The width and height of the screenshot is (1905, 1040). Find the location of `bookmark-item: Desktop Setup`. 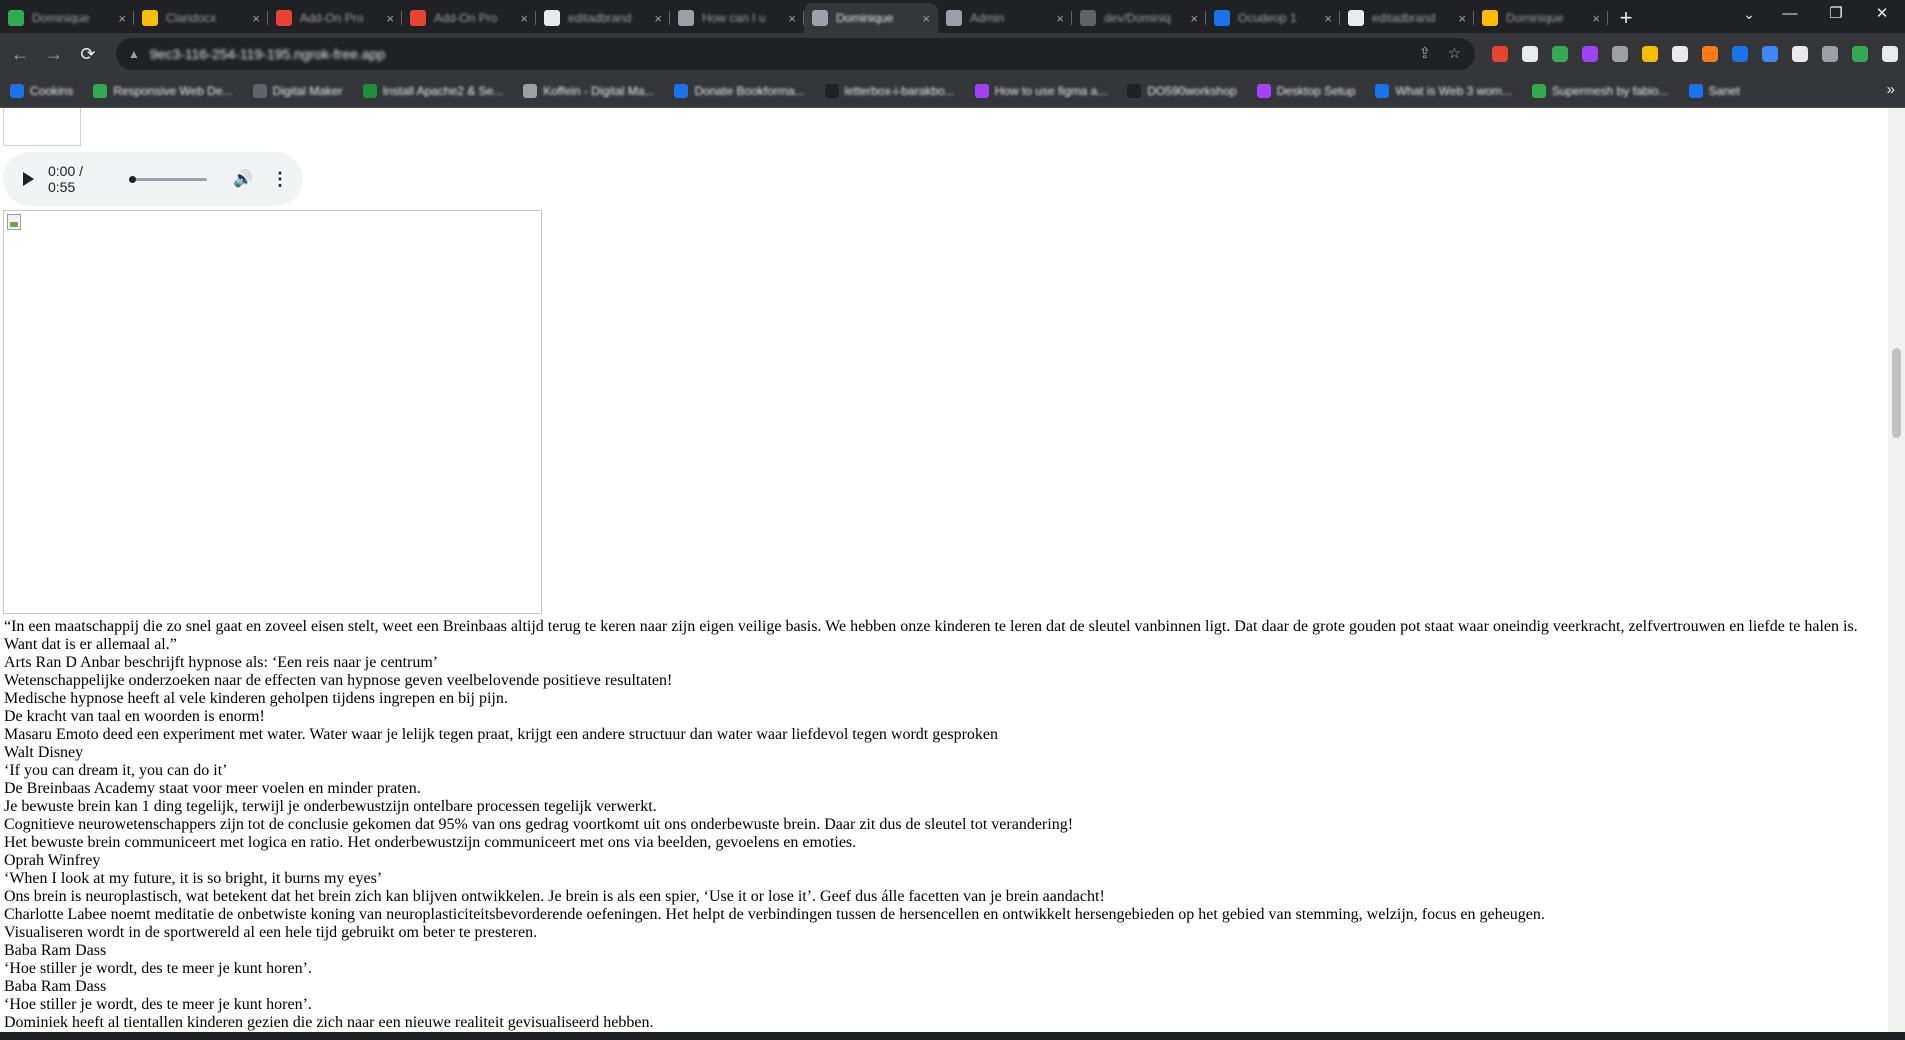

bookmark-item: Desktop Setup is located at coordinates (1305, 91).